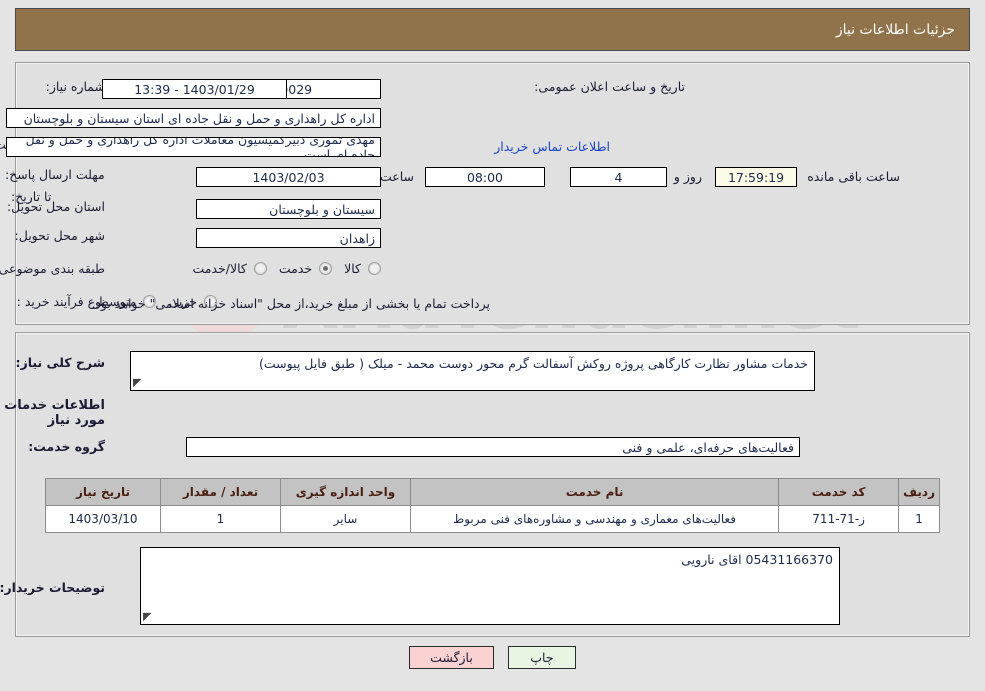 This screenshot has height=691, width=985. Describe the element at coordinates (352, 268) in the screenshot. I see `category-radio-kala-label: کالا` at that location.